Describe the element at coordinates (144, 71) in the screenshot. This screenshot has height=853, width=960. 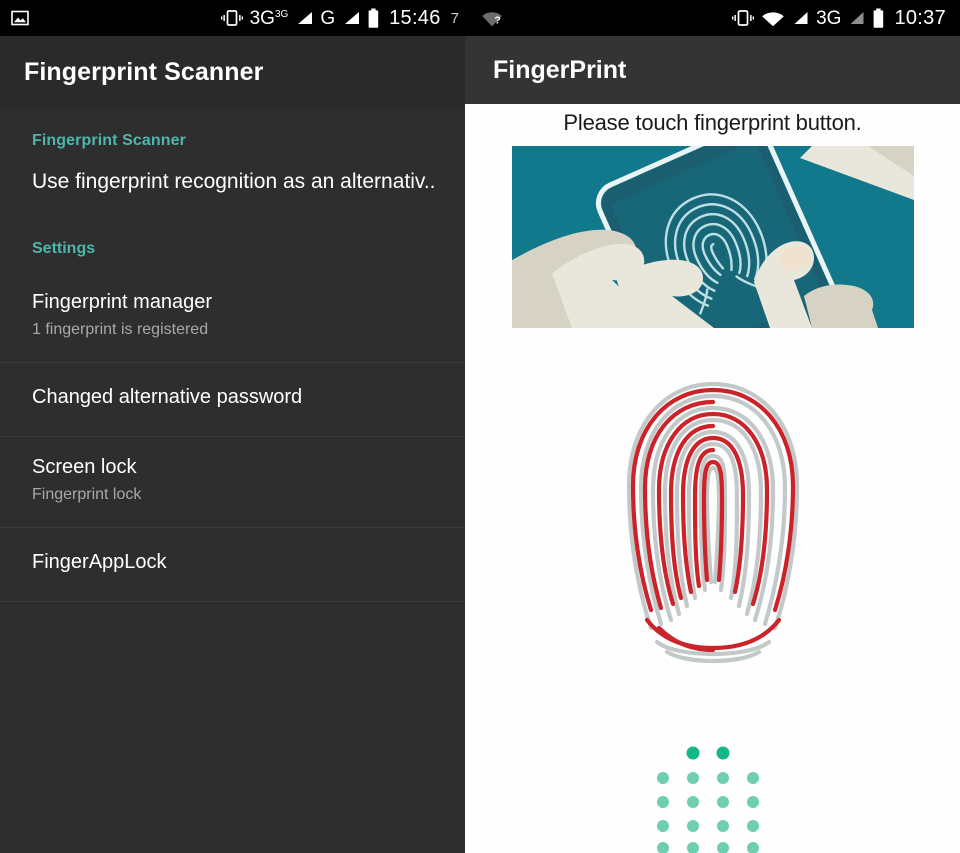
I see `left-page-title: Fingerprint Scanner` at that location.